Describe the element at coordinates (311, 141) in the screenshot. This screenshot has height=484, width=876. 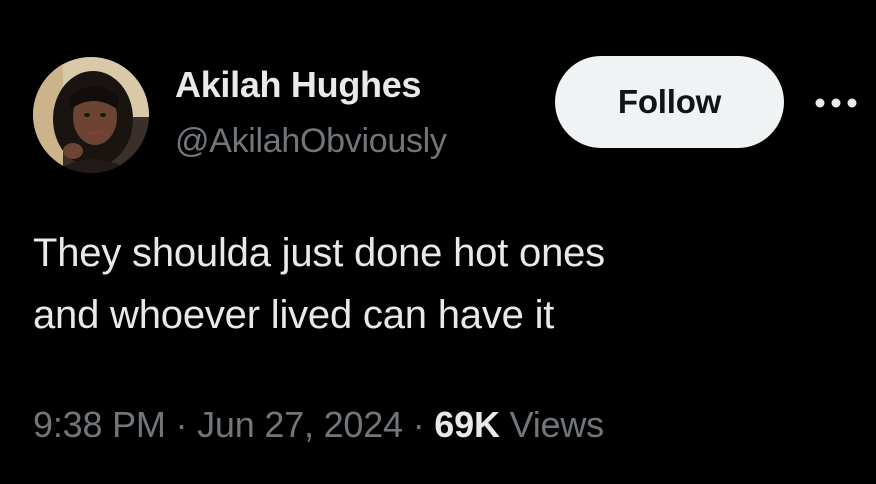
I see `author-handle: @AkilahObviously` at that location.